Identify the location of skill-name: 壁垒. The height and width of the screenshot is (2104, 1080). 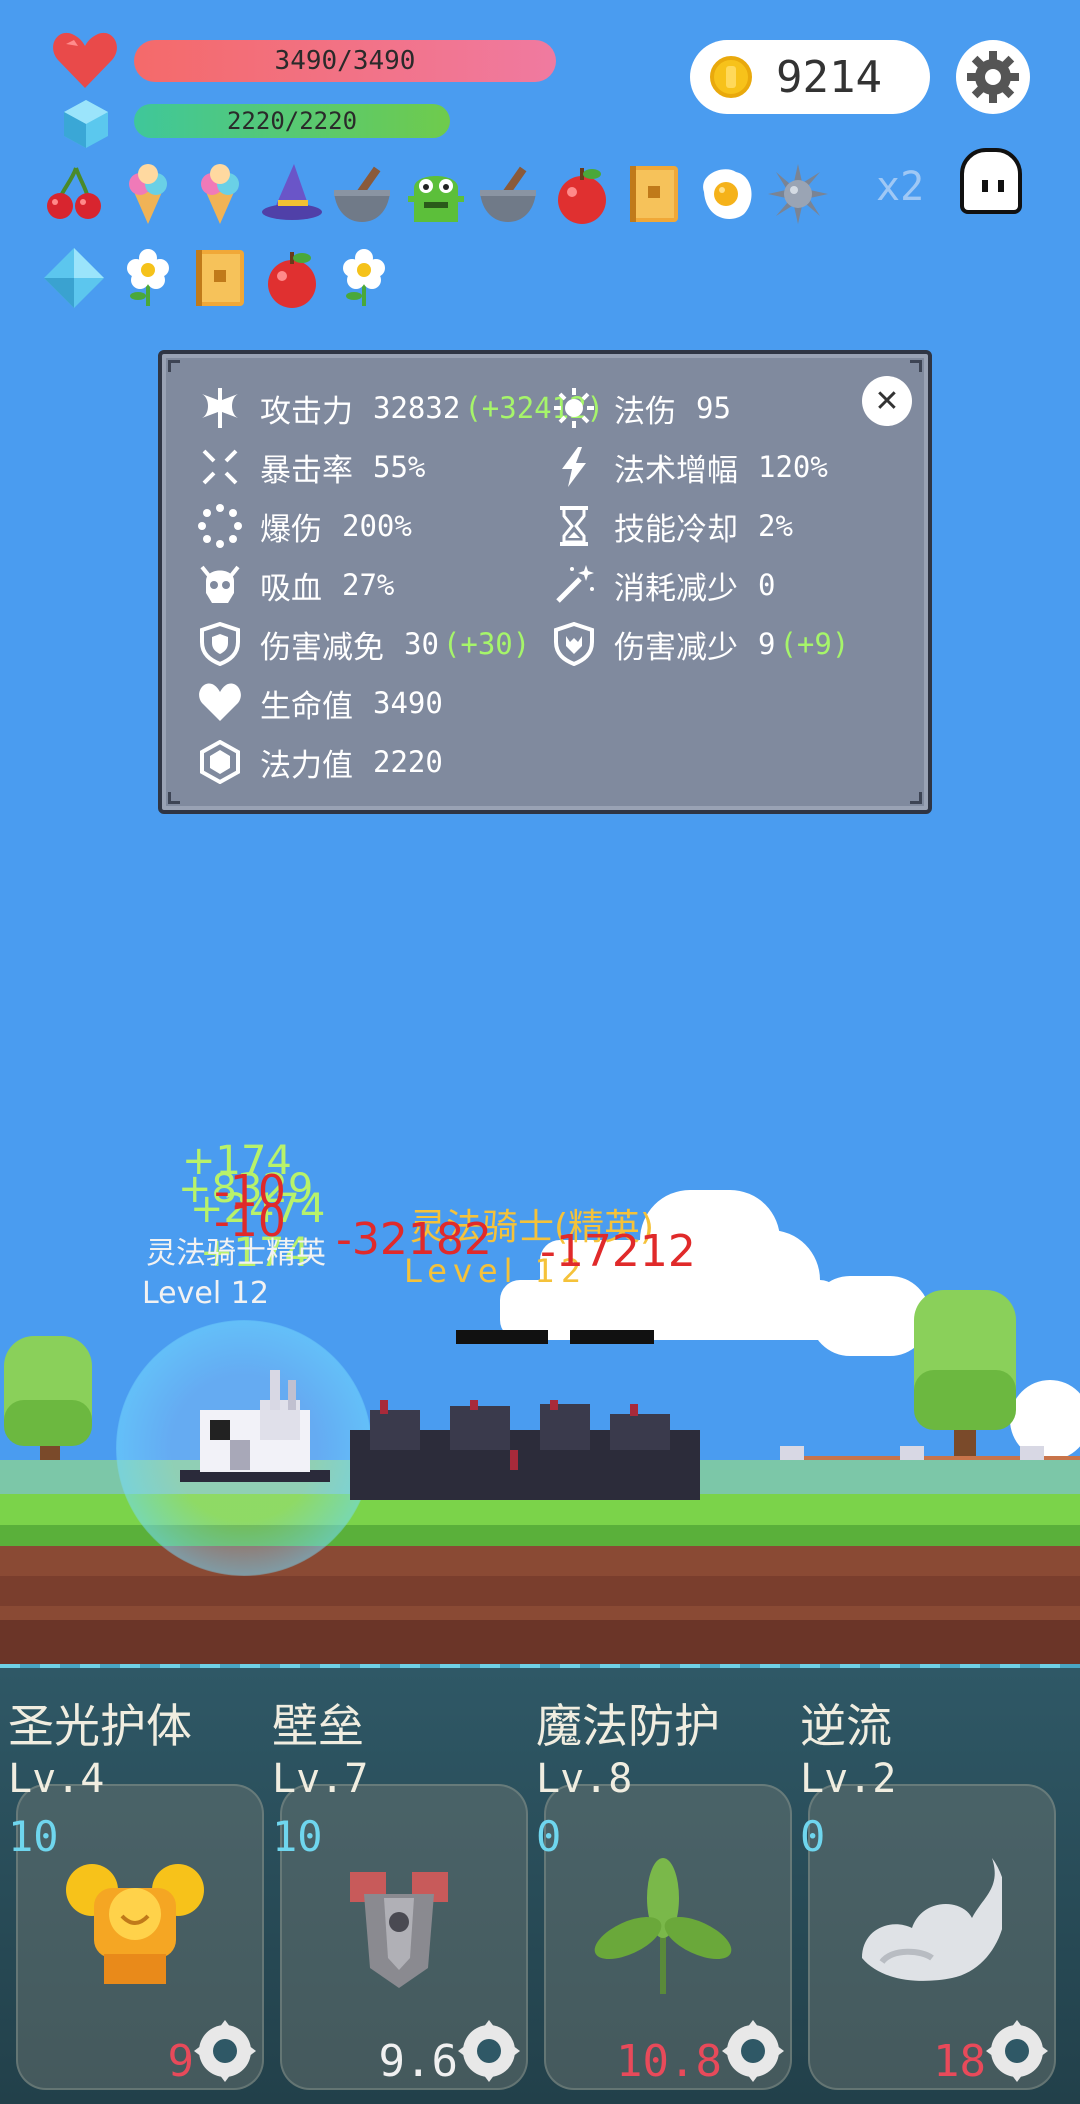
(318, 1726).